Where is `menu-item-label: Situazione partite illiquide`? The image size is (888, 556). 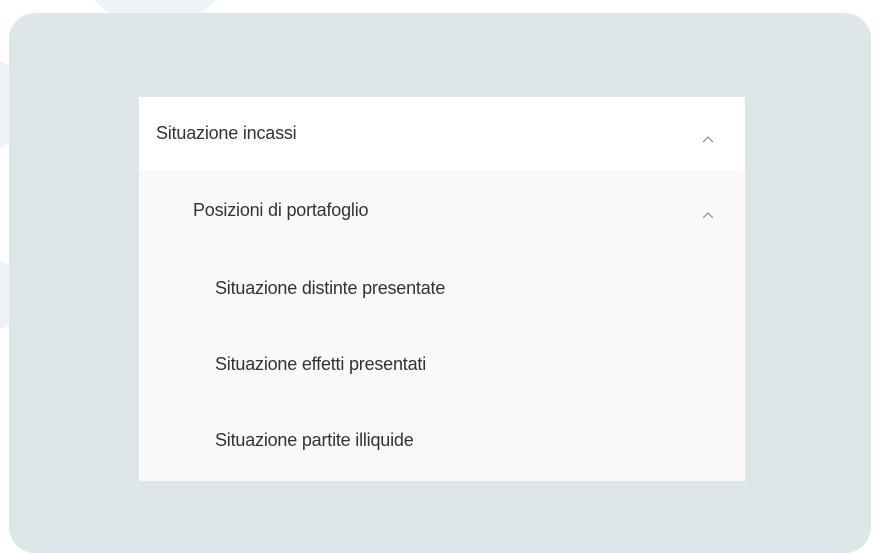
menu-item-label: Situazione partite illiquide is located at coordinates (314, 439).